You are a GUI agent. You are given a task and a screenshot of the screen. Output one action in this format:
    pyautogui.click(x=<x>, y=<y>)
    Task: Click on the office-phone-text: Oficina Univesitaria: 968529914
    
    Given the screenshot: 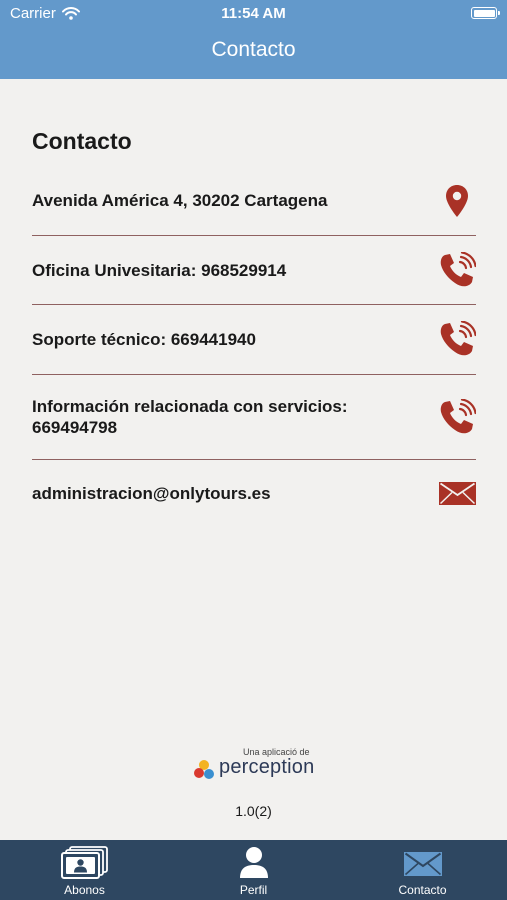 What is the action you would take?
    pyautogui.click(x=159, y=270)
    